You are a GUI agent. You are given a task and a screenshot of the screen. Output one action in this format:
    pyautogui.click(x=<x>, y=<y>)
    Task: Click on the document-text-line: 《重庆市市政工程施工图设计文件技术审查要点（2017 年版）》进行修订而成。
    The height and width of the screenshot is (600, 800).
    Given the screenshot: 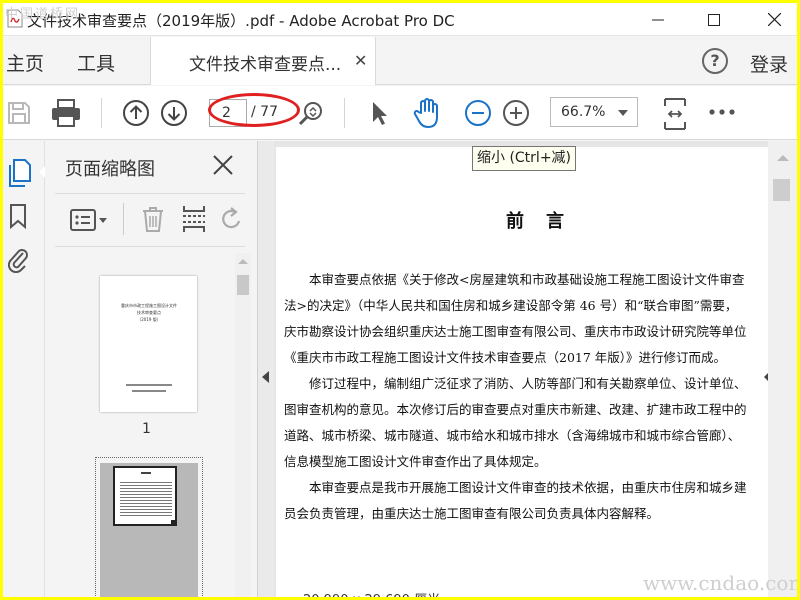 What is the action you would take?
    pyautogui.click(x=505, y=357)
    